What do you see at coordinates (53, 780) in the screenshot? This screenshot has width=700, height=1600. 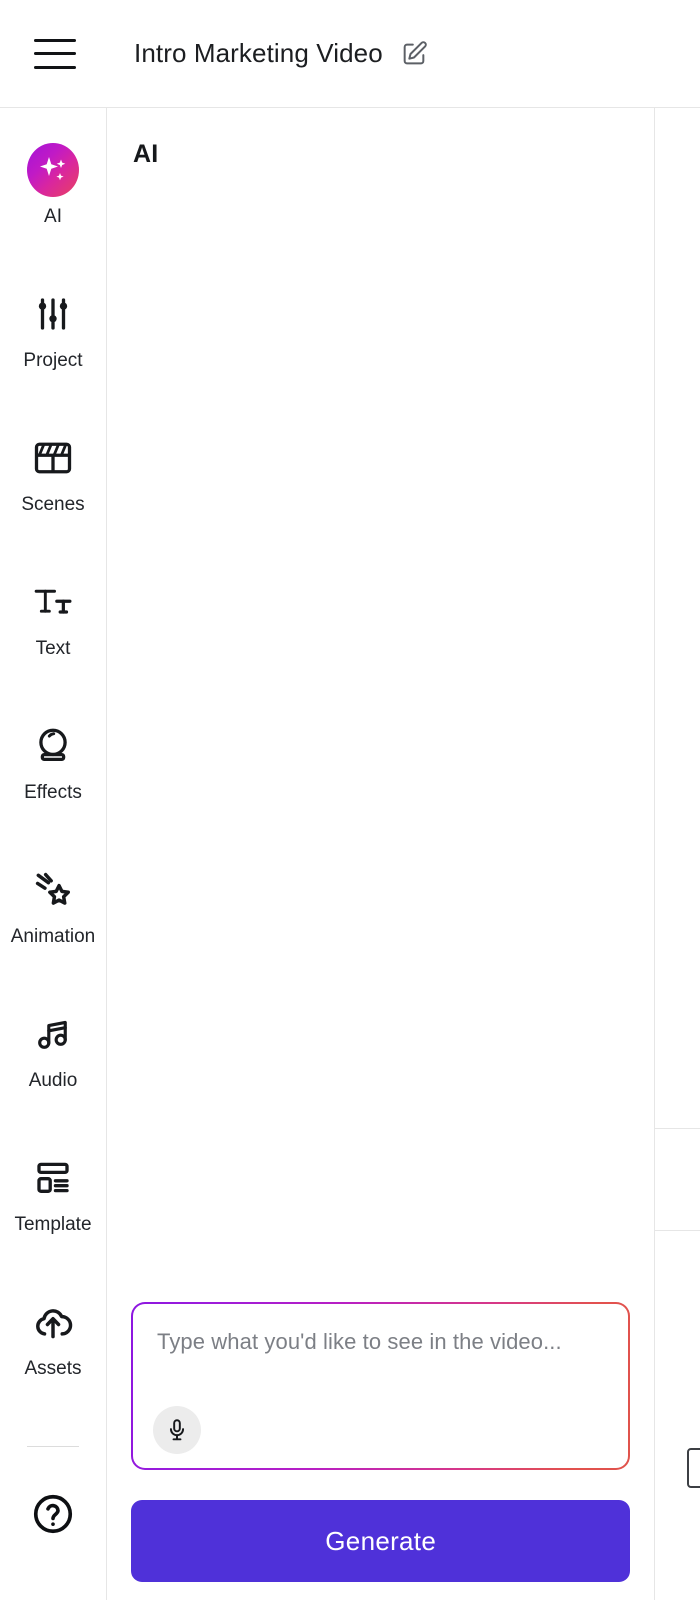 I see `sidebar-item-effects: Effects` at bounding box center [53, 780].